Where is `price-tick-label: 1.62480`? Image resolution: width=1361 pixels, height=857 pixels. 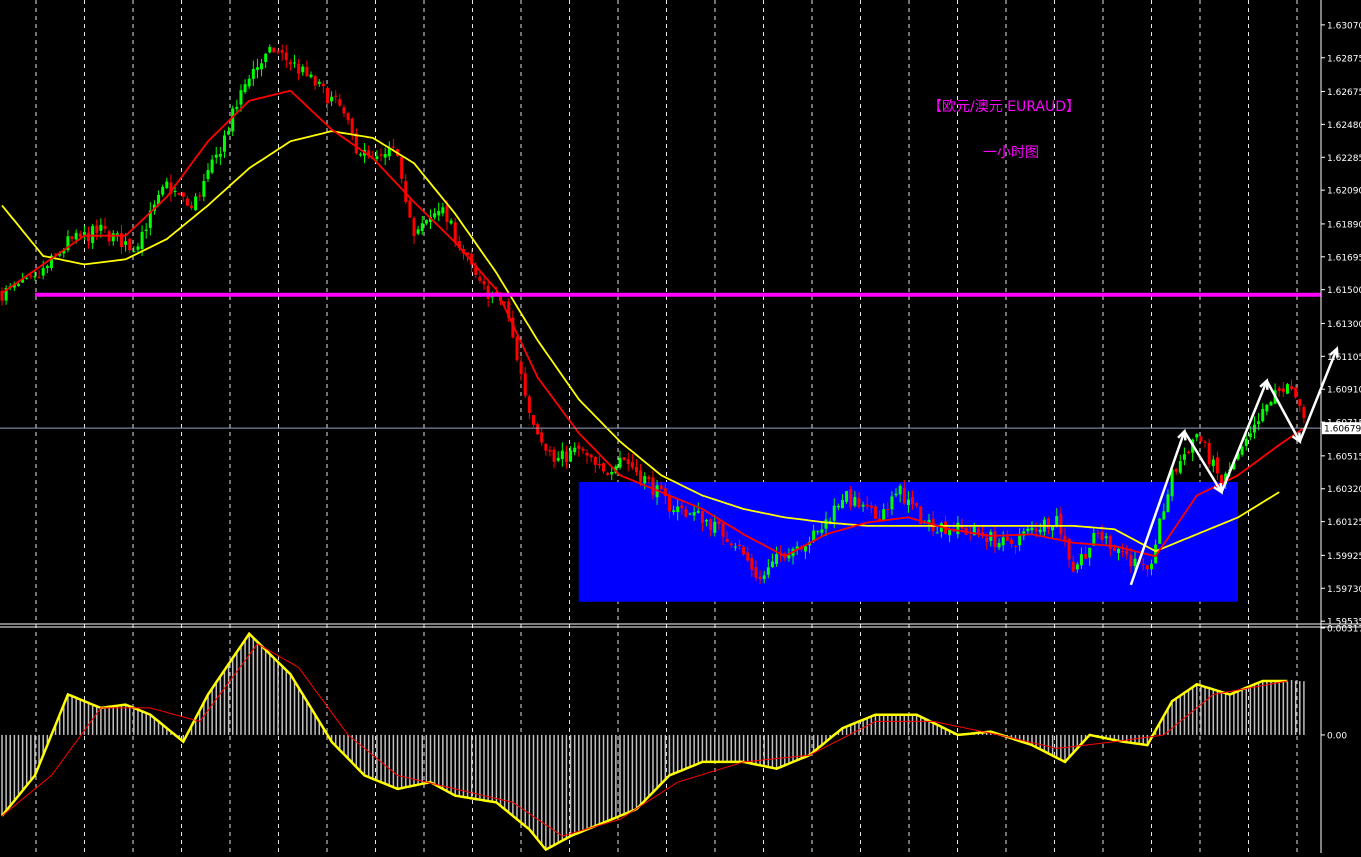
price-tick-label: 1.62480 is located at coordinates (1344, 126).